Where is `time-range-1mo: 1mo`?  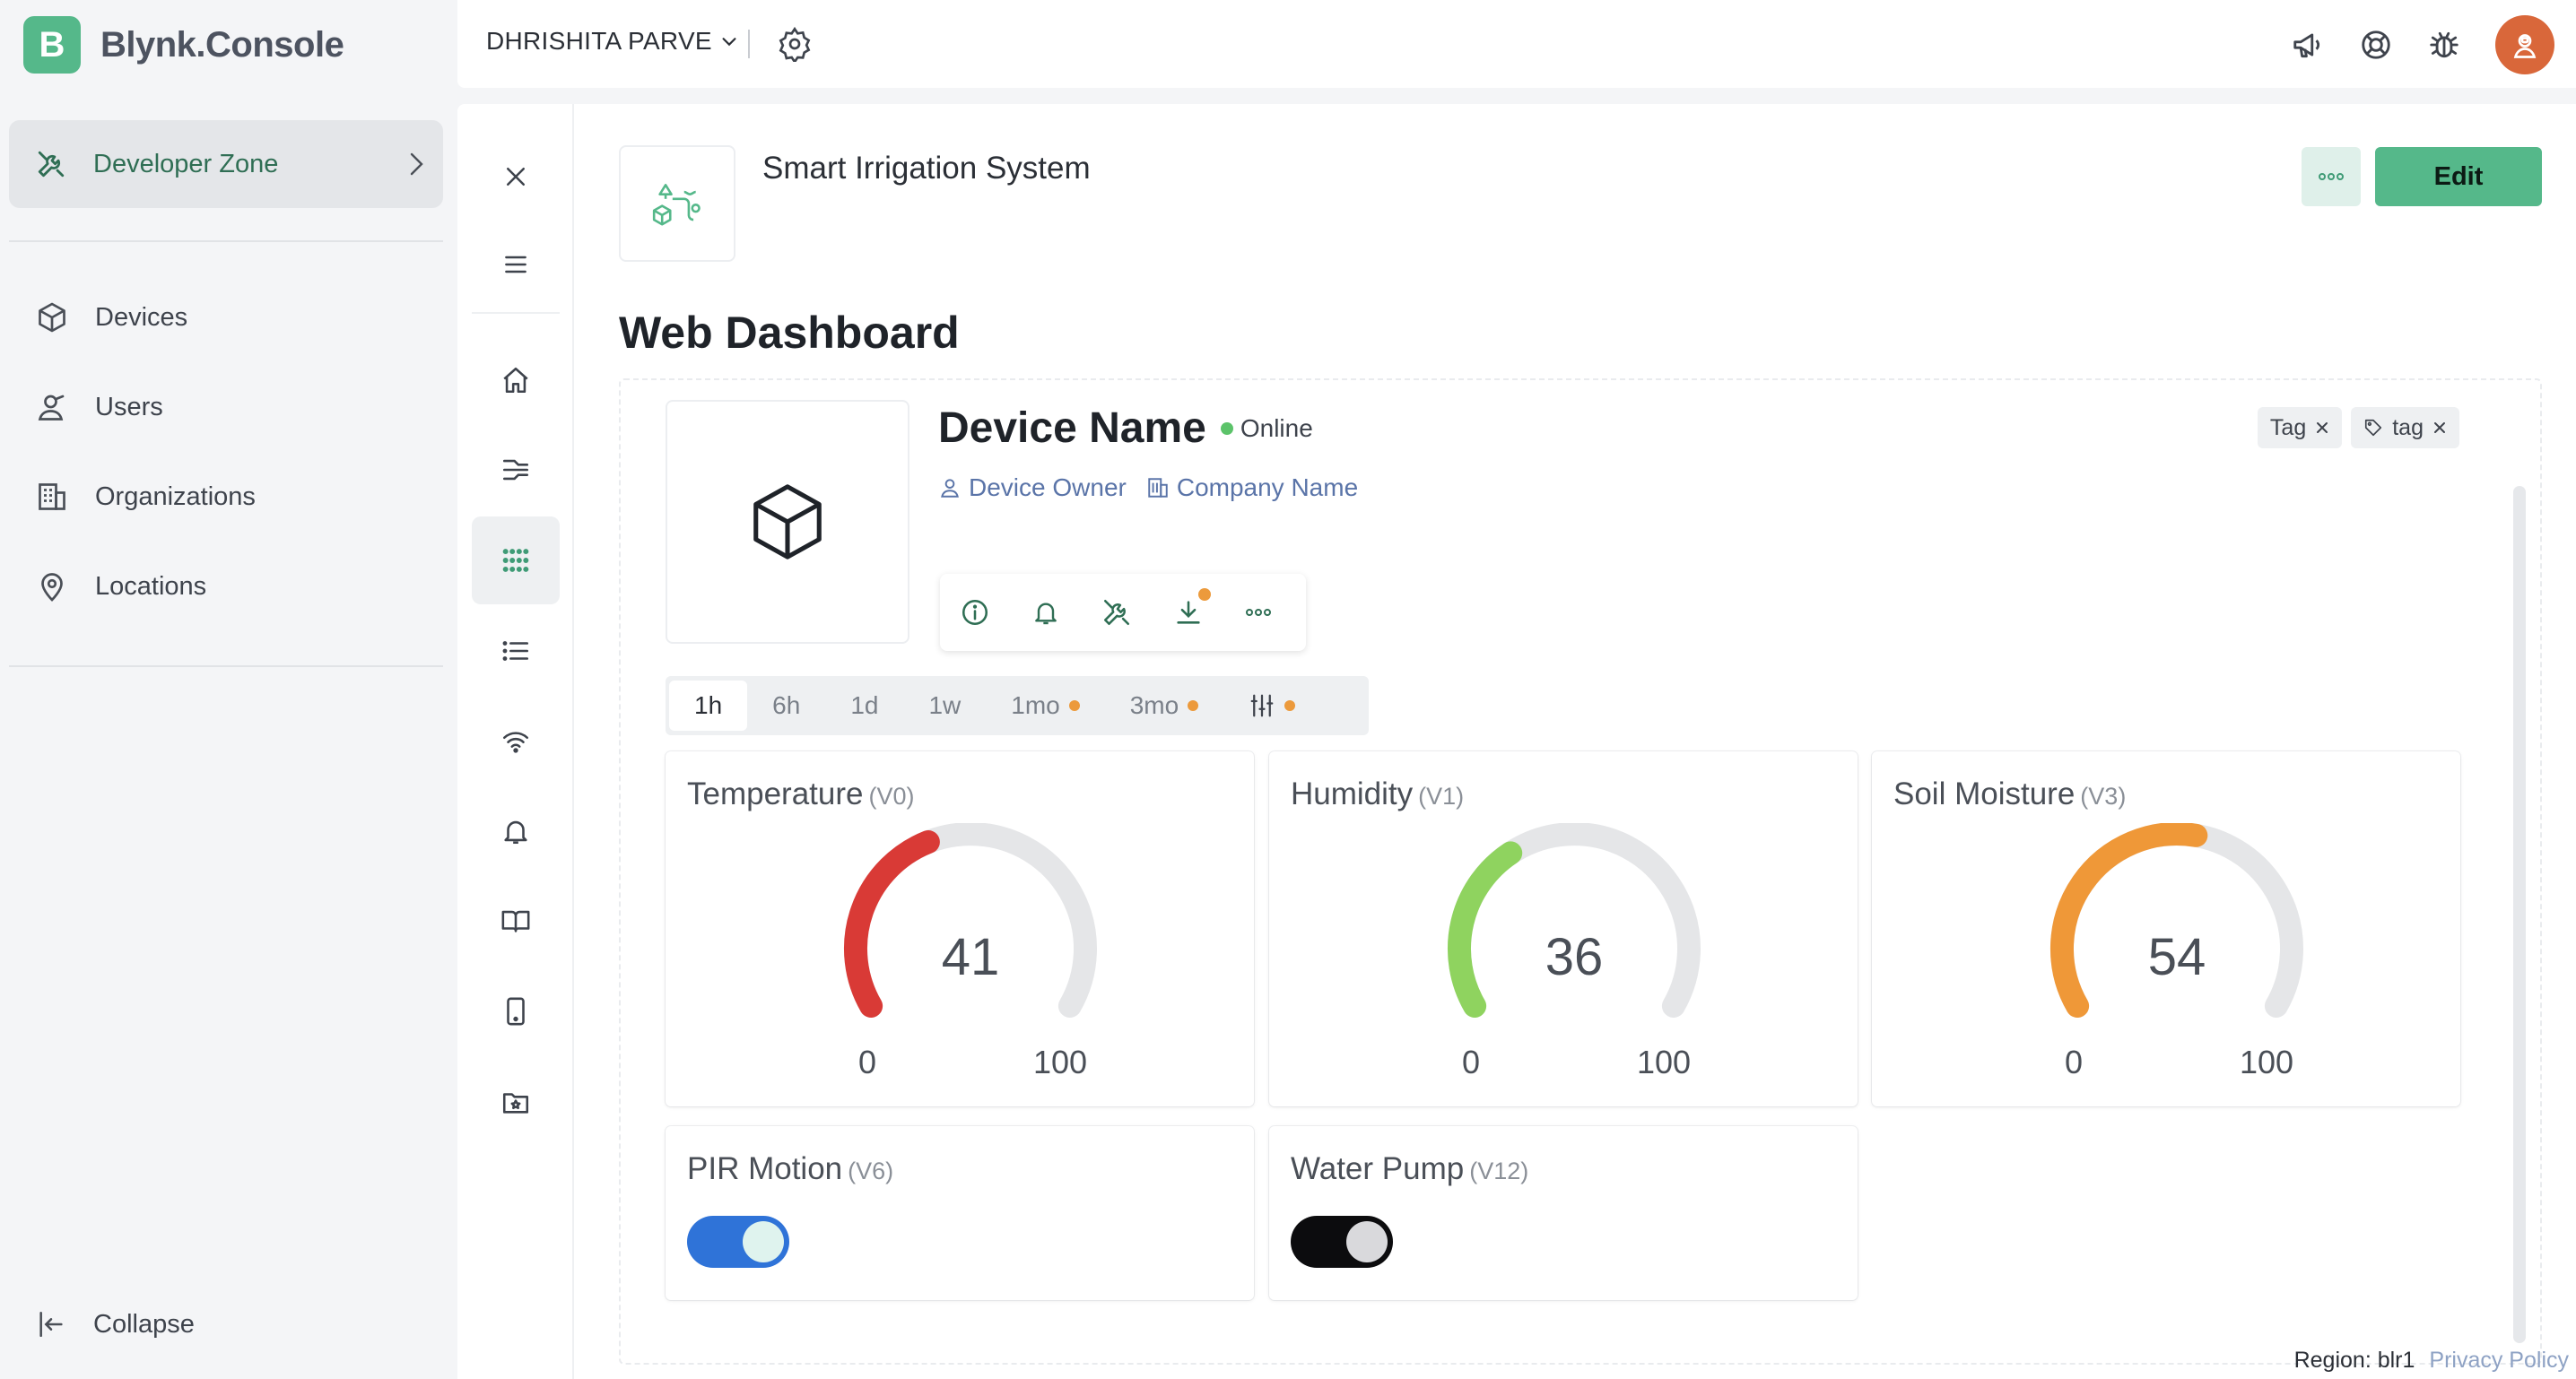 time-range-1mo: 1mo is located at coordinates (1045, 706).